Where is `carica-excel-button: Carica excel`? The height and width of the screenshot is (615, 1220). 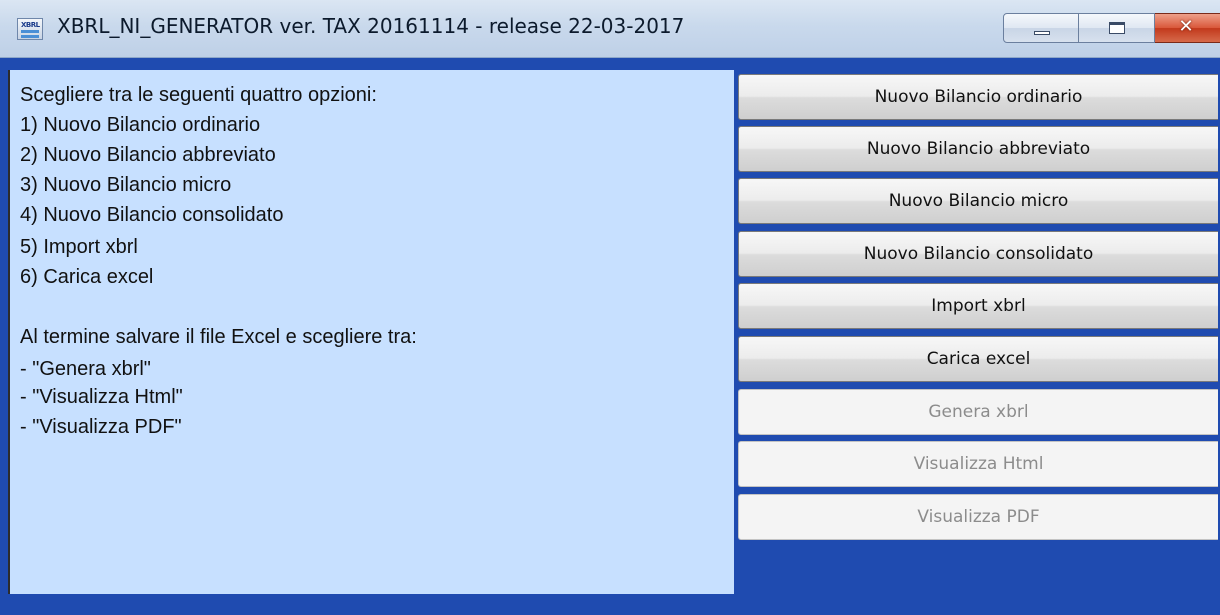 carica-excel-button: Carica excel is located at coordinates (978, 359).